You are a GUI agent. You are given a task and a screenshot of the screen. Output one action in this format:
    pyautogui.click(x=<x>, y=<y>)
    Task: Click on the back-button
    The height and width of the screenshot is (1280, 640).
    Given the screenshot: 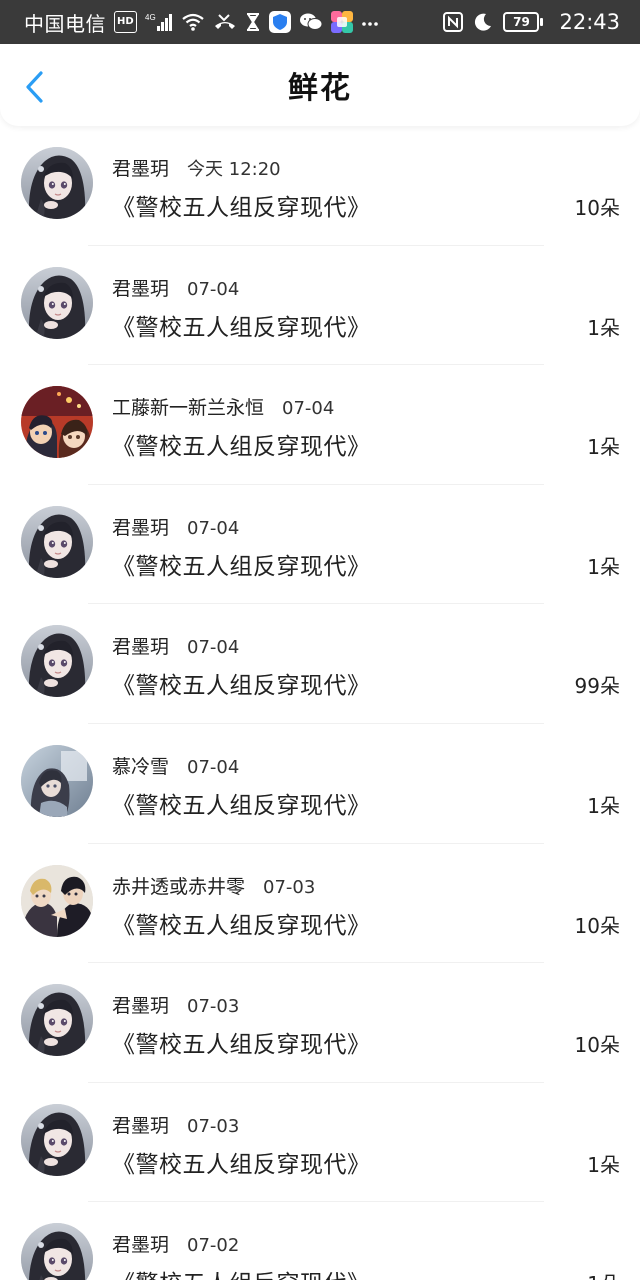 What is the action you would take?
    pyautogui.click(x=35, y=87)
    